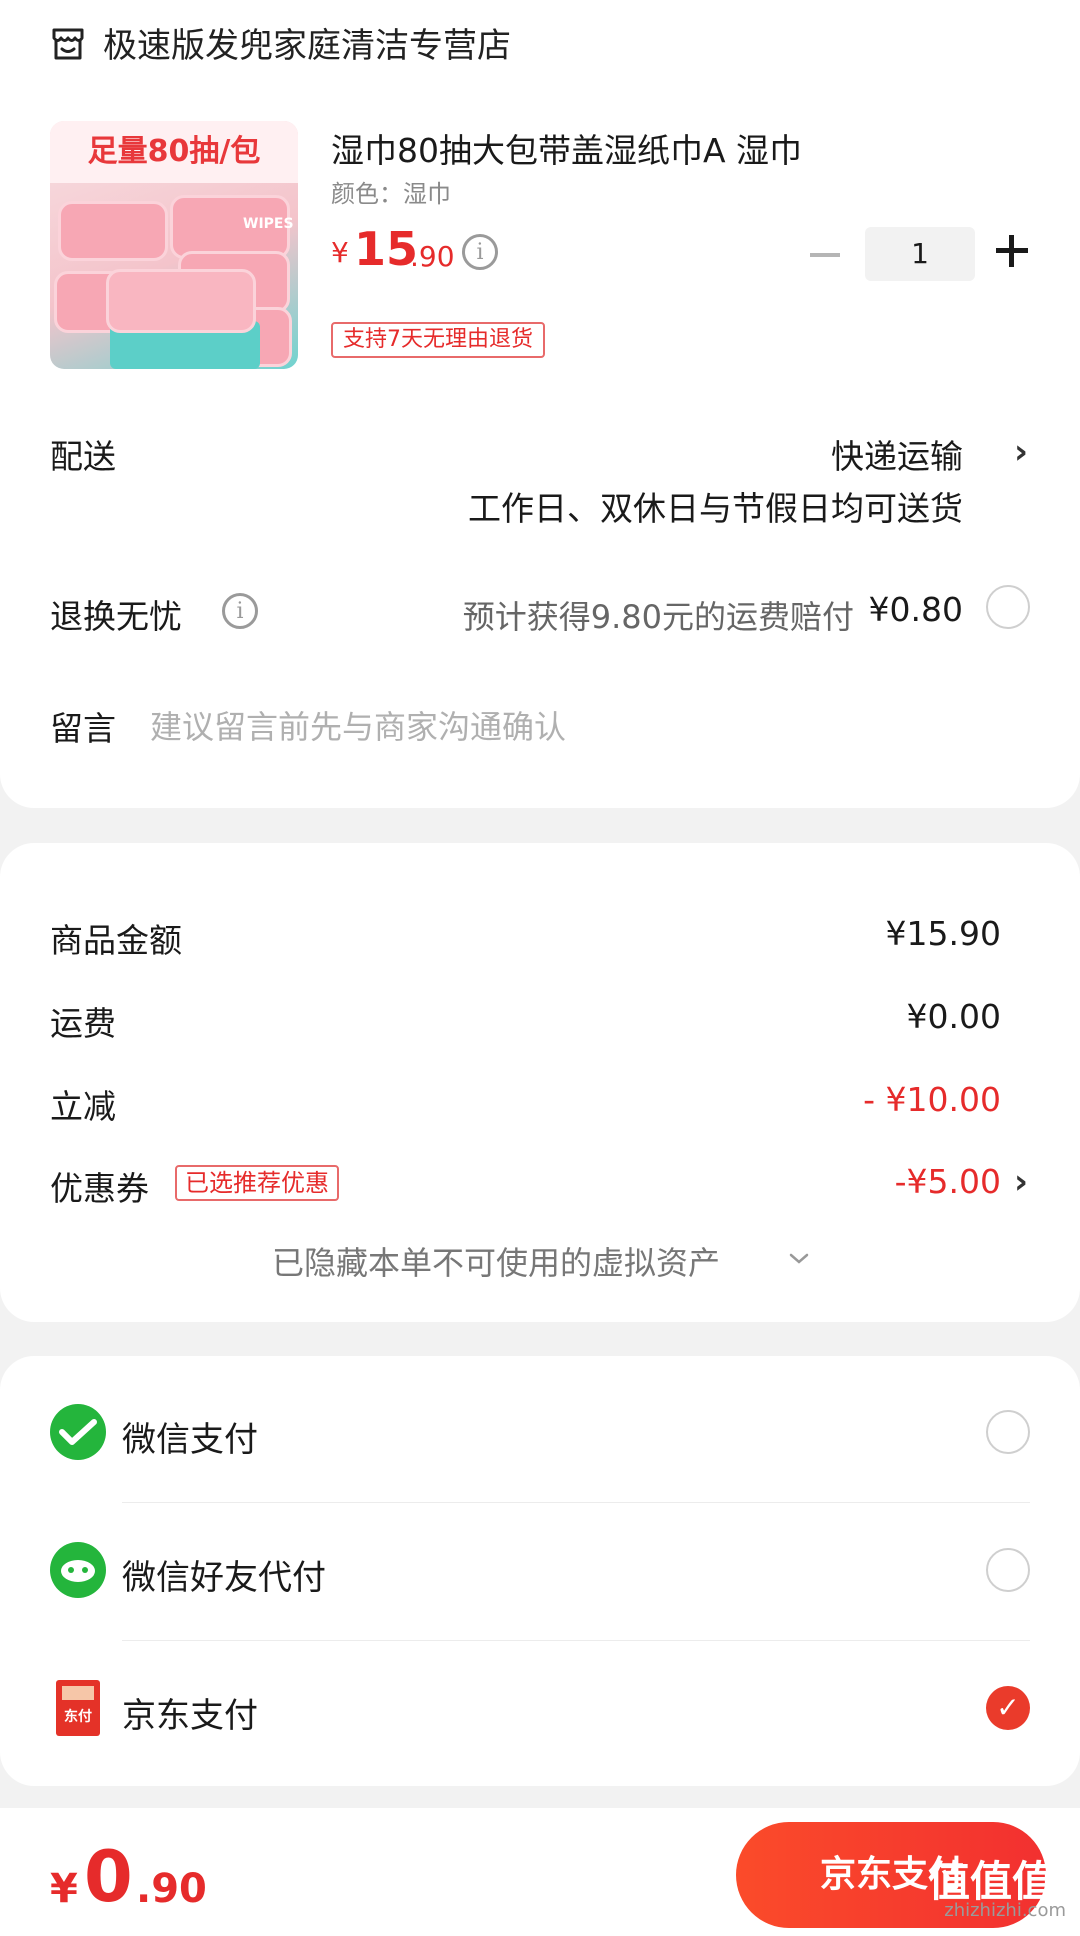 The image size is (1080, 1936). Describe the element at coordinates (78, 1693) in the screenshot. I see `jd-pay-icon-stripe` at that location.